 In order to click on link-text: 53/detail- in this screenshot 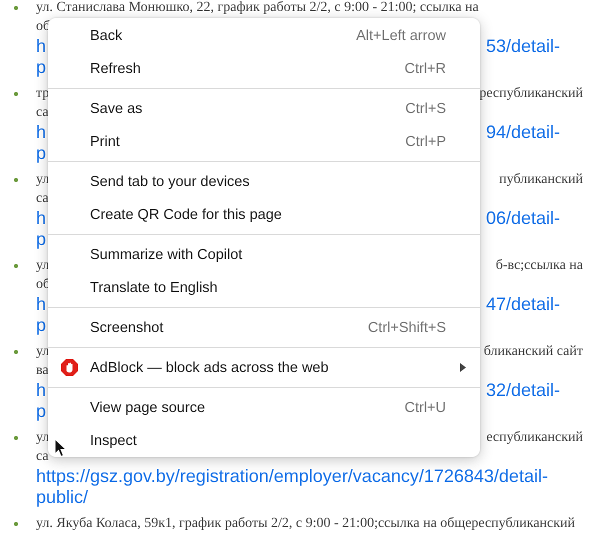, I will do `click(523, 46)`.